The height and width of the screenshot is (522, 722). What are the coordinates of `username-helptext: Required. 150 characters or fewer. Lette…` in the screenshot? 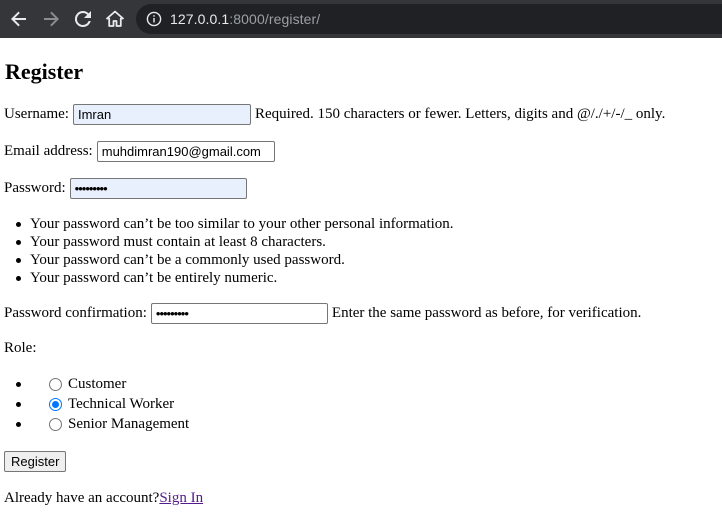 It's located at (460, 114).